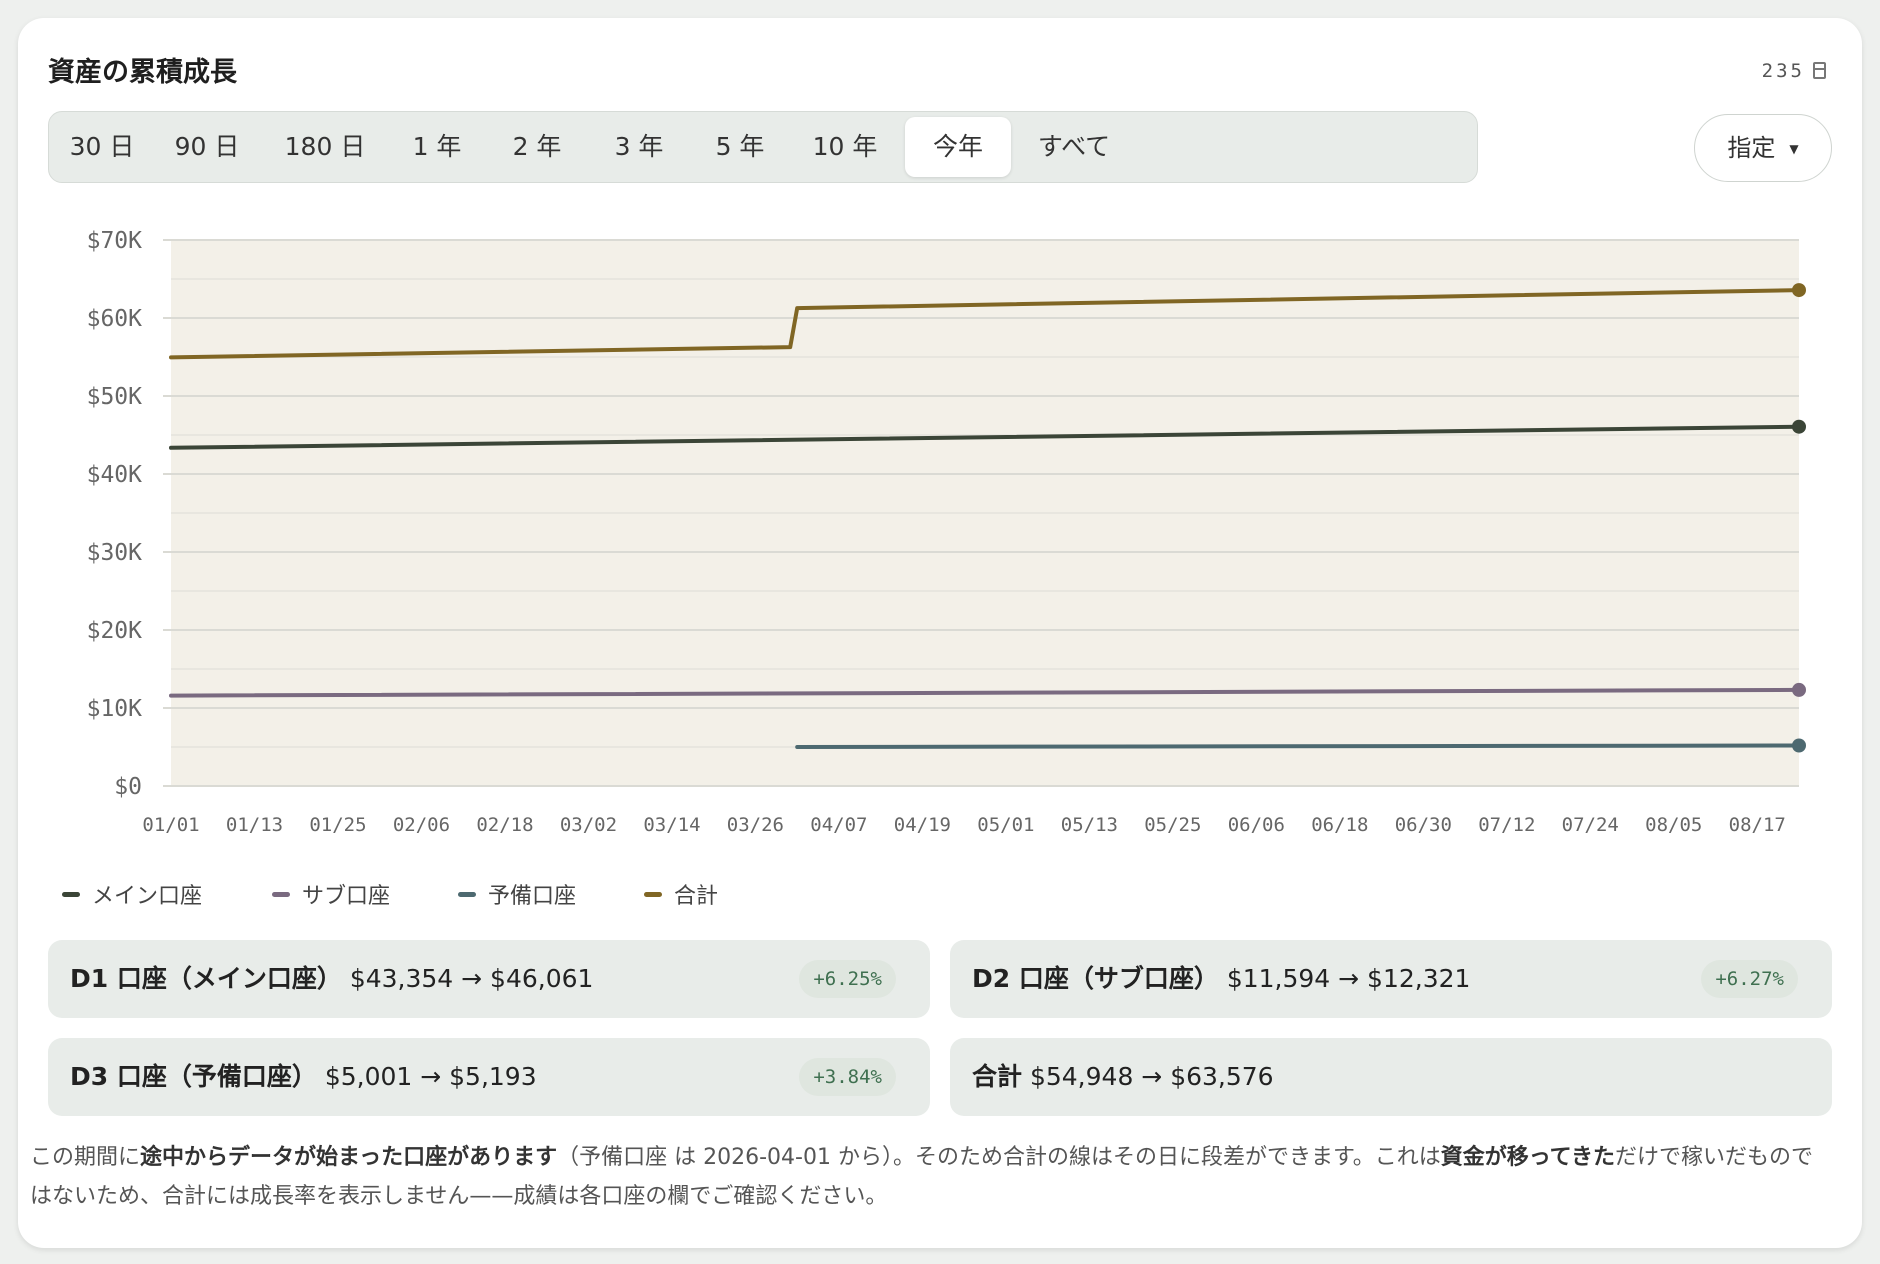  What do you see at coordinates (281, 894) in the screenshot?
I see `legend-sub-swatch` at bounding box center [281, 894].